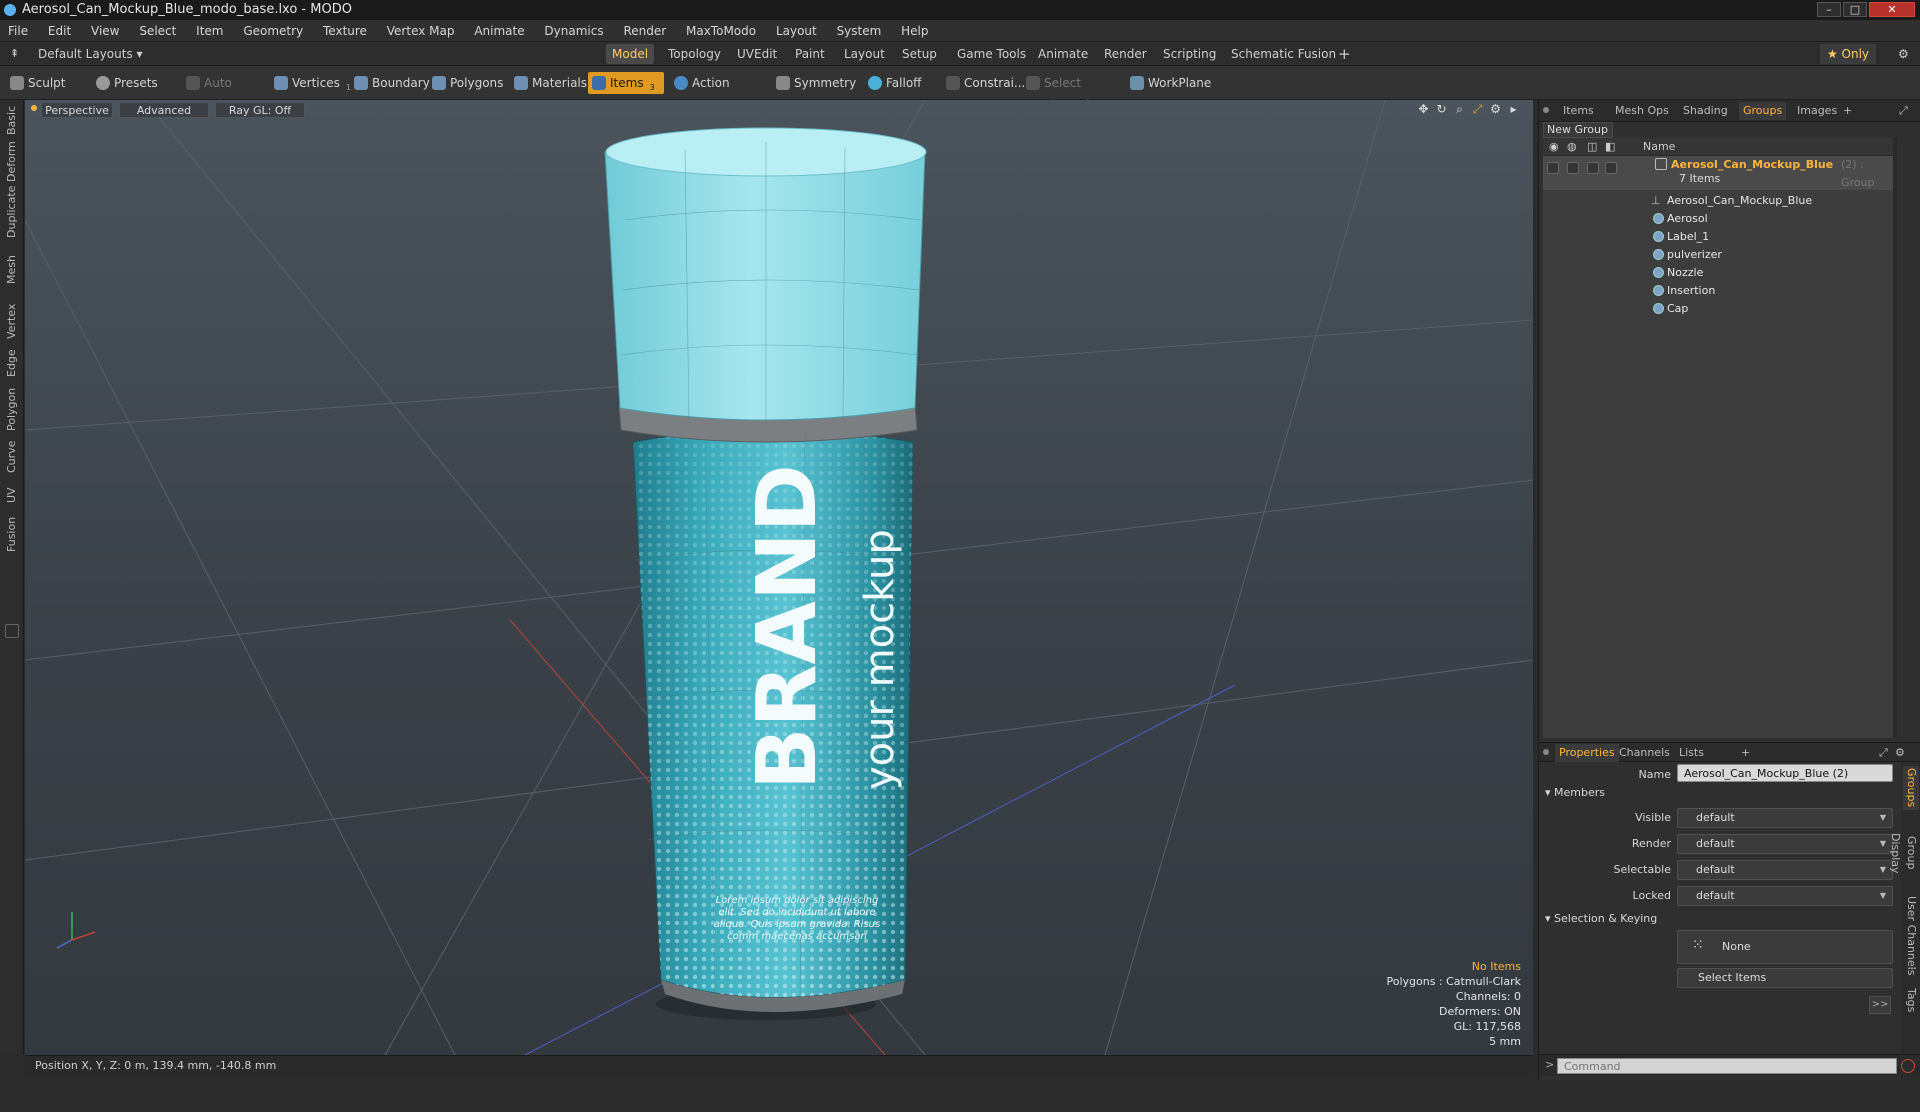 The image size is (1920, 1112). I want to click on tab-fusion: Fusion, so click(12, 534).